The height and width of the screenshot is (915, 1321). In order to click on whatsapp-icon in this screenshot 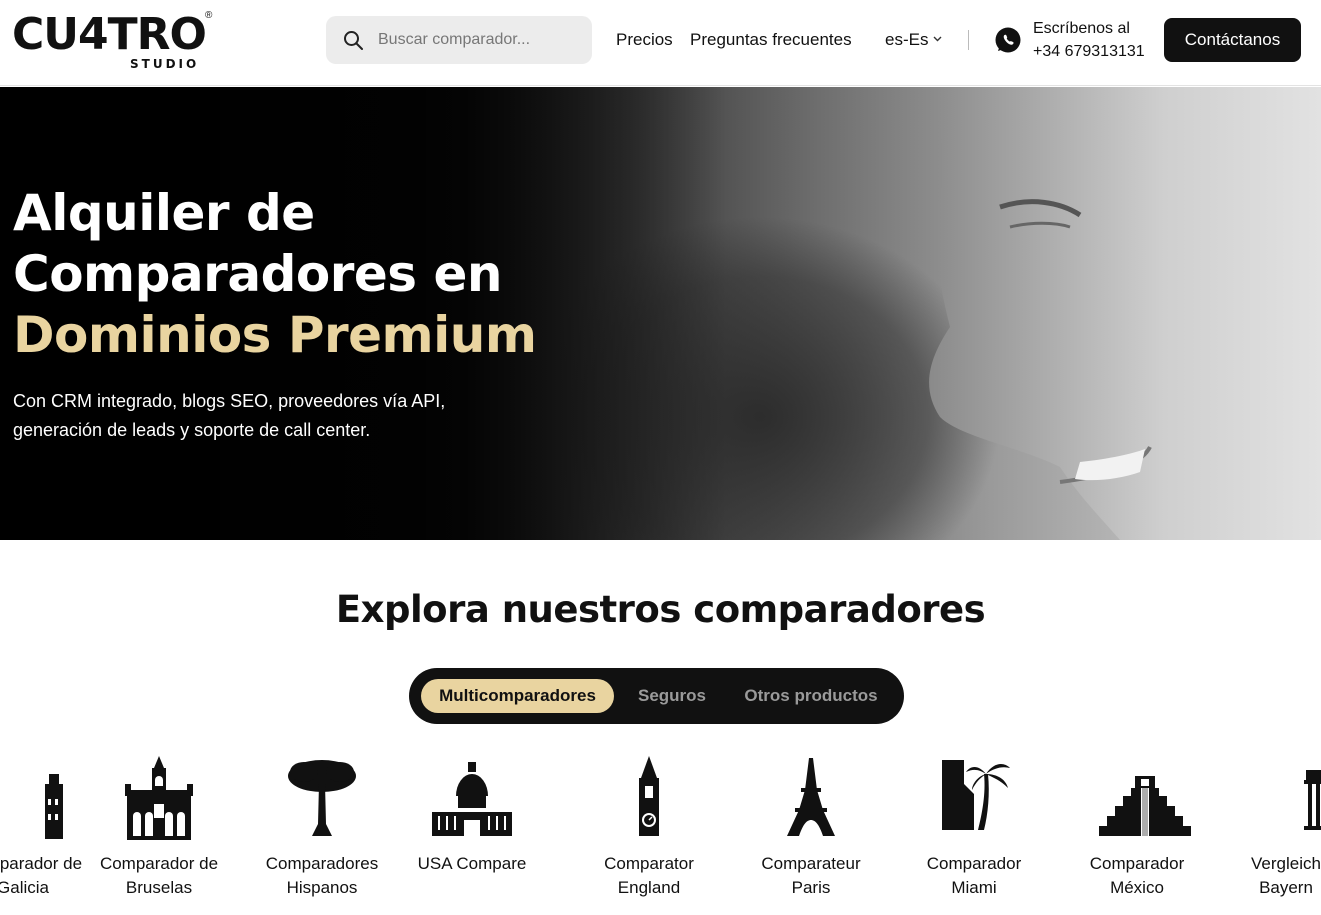, I will do `click(1008, 40)`.